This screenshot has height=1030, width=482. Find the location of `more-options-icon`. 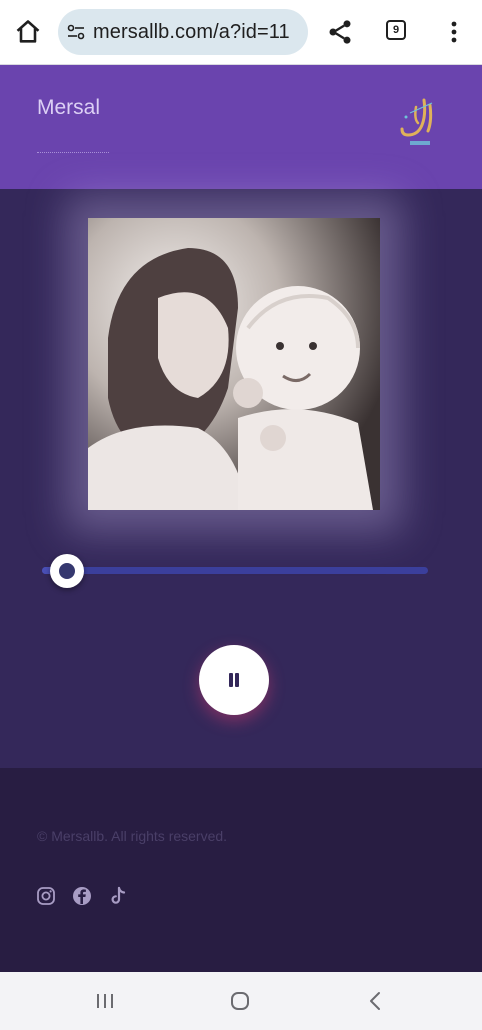

more-options-icon is located at coordinates (454, 32).